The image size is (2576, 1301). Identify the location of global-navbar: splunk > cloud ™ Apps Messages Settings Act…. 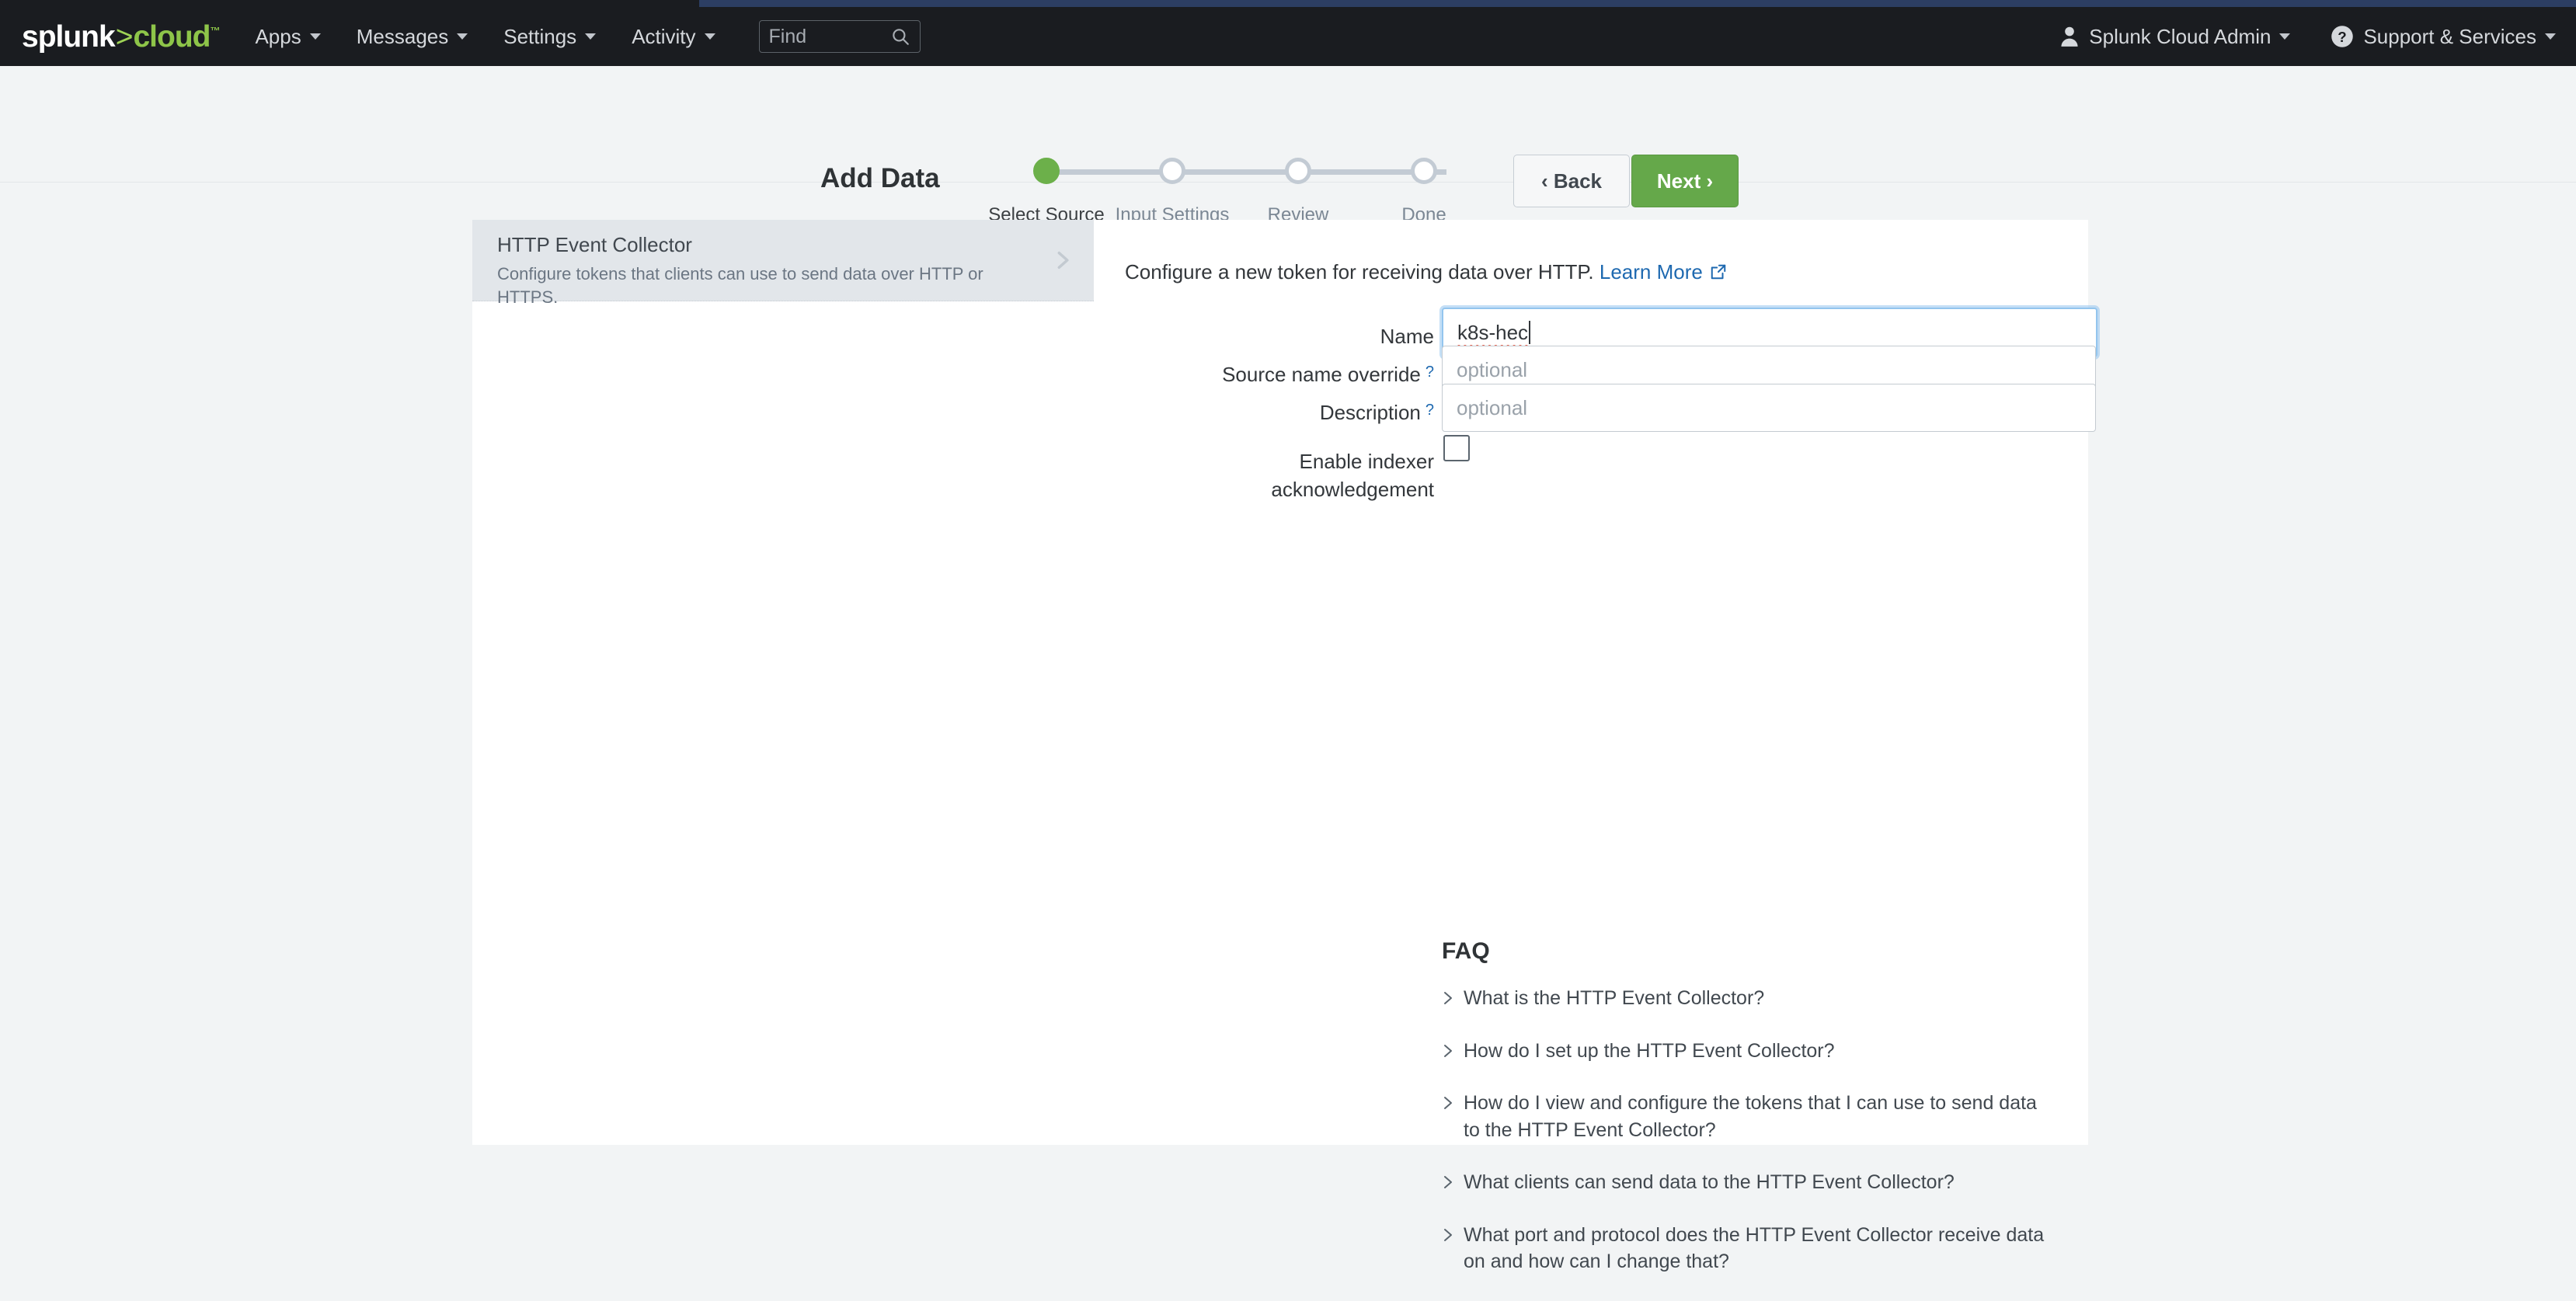
(1288, 36).